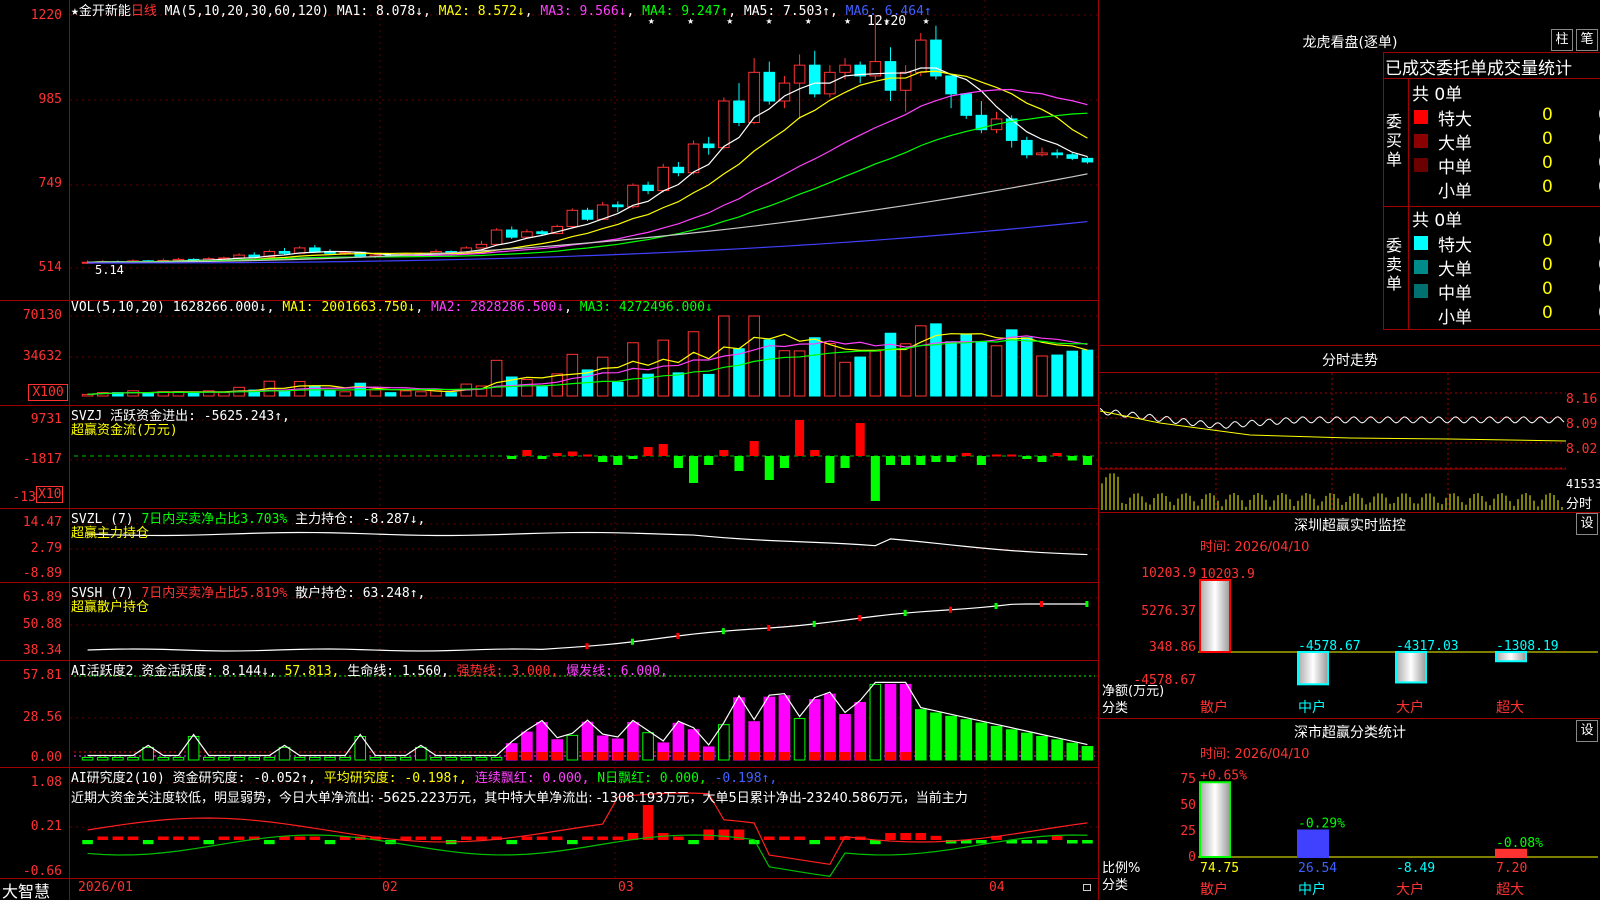 This screenshot has width=1600, height=900. I want to click on stock-name: ★金开新能, so click(101, 11).